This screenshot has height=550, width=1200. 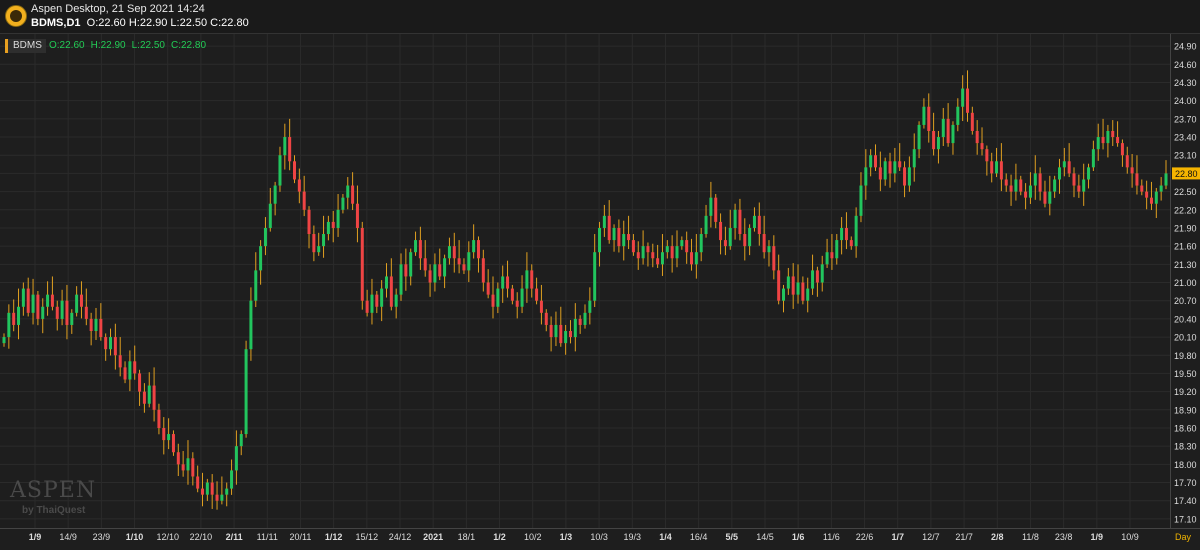 I want to click on x-tick-label: 12/10, so click(x=167, y=537).